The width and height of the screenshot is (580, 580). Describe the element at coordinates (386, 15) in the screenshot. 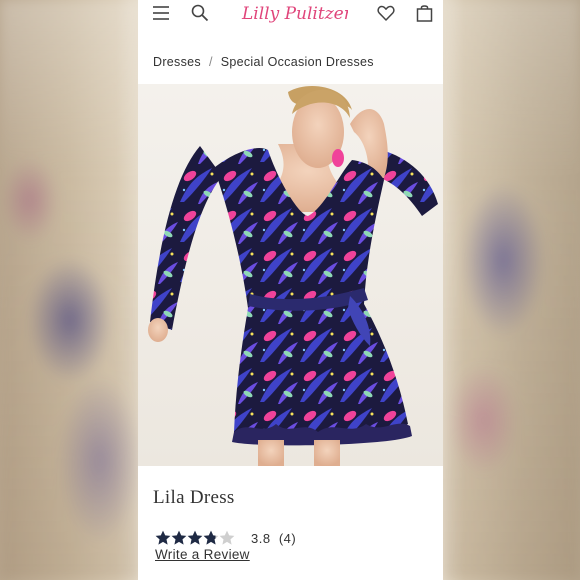

I see `heart-icon` at that location.